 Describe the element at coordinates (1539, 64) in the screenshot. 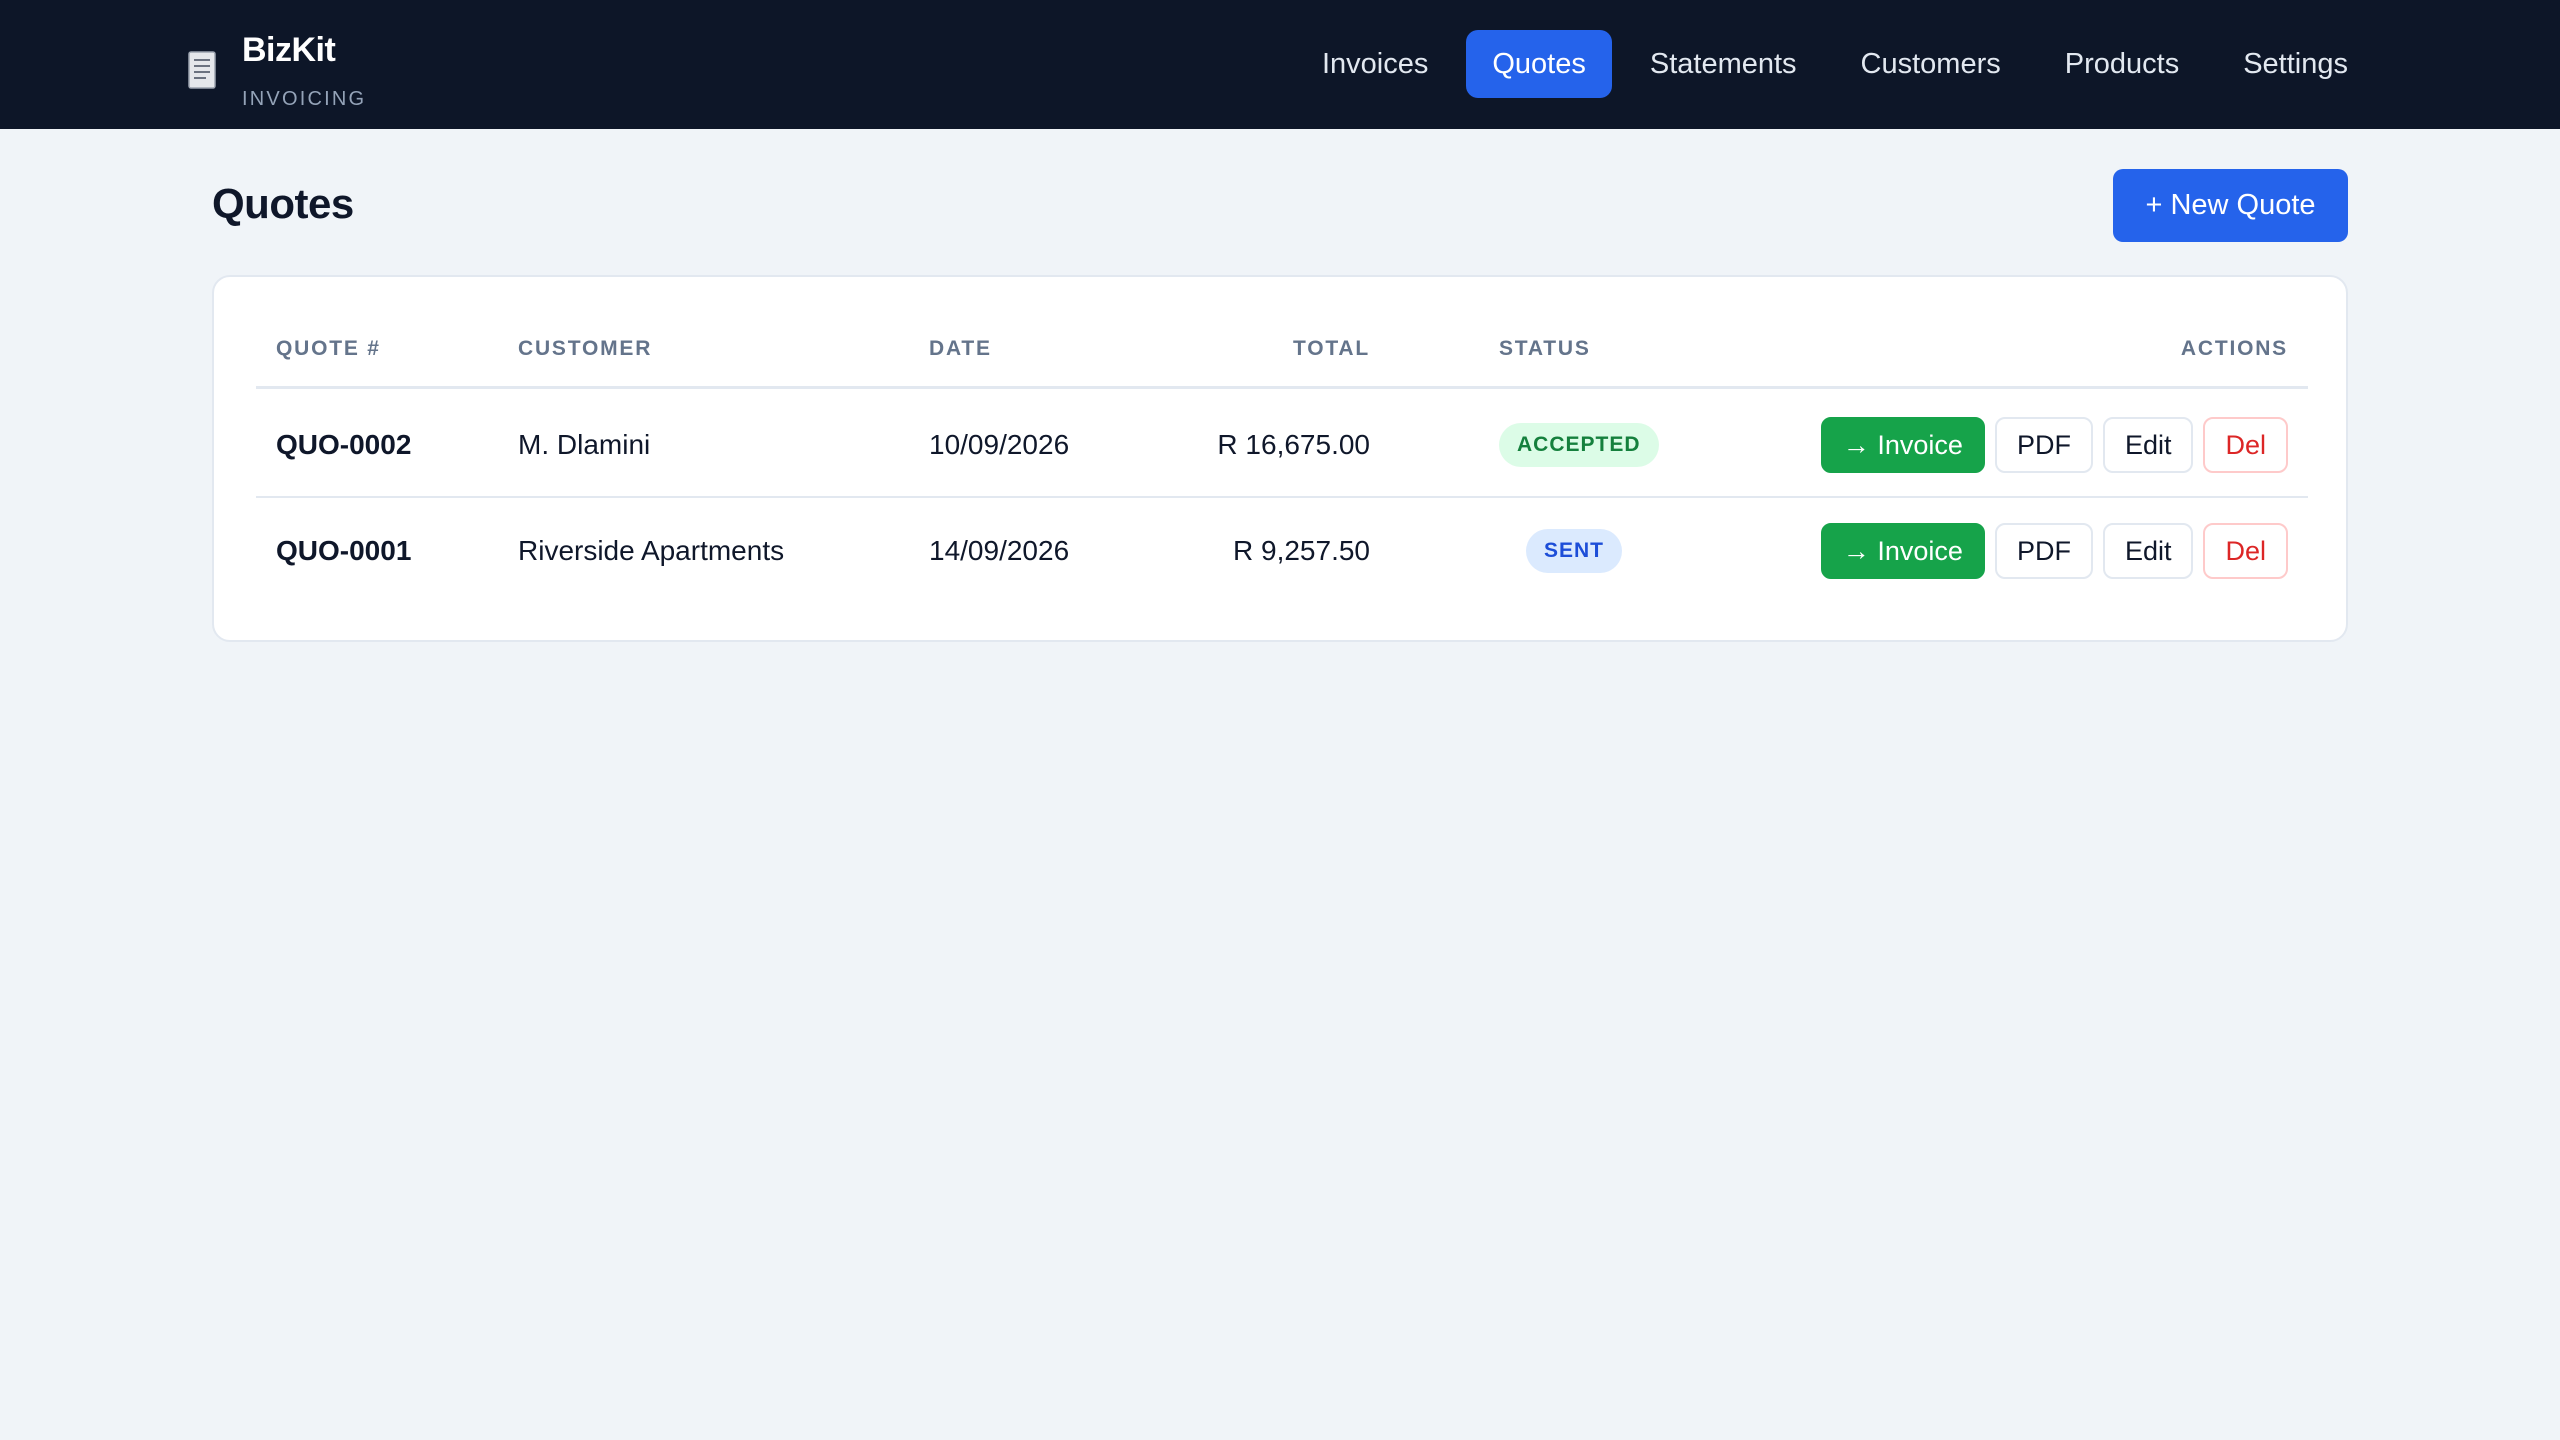

I see `nav-quotes: Quotes` at that location.